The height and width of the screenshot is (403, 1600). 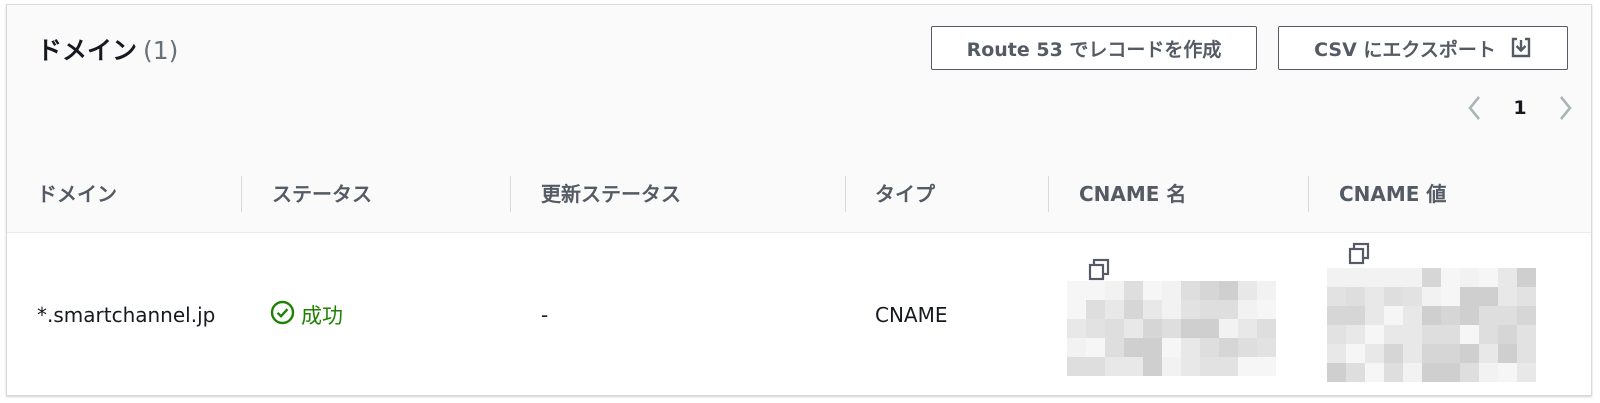 I want to click on column-header-domain: ドメイン, so click(x=77, y=194).